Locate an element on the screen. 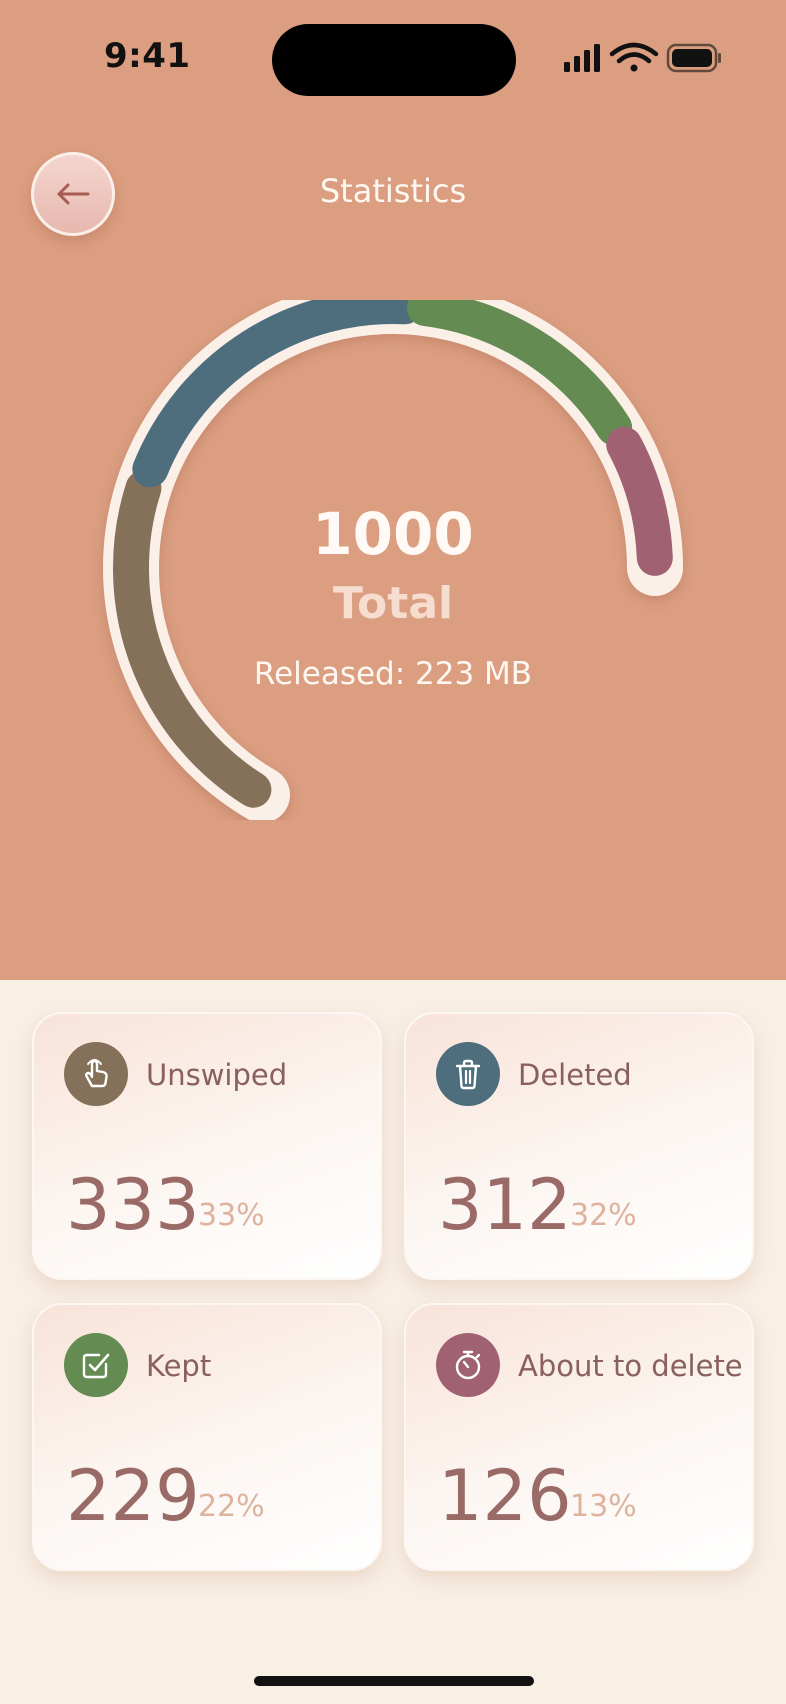  signal-icon is located at coordinates (582, 58).